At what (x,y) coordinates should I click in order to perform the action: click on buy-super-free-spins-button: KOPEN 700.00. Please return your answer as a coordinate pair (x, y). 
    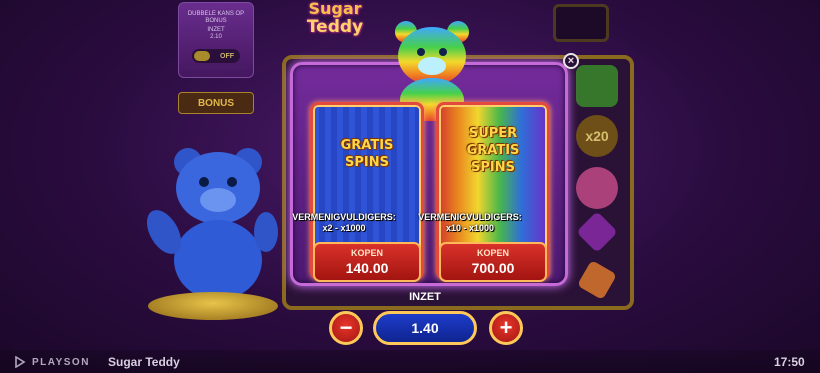
    Looking at the image, I should click on (493, 262).